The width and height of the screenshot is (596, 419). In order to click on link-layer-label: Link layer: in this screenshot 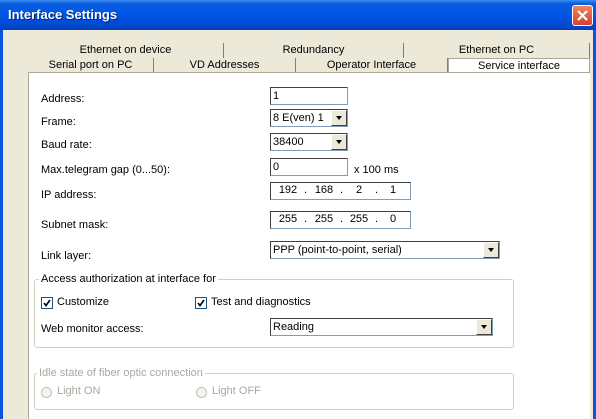, I will do `click(66, 256)`.